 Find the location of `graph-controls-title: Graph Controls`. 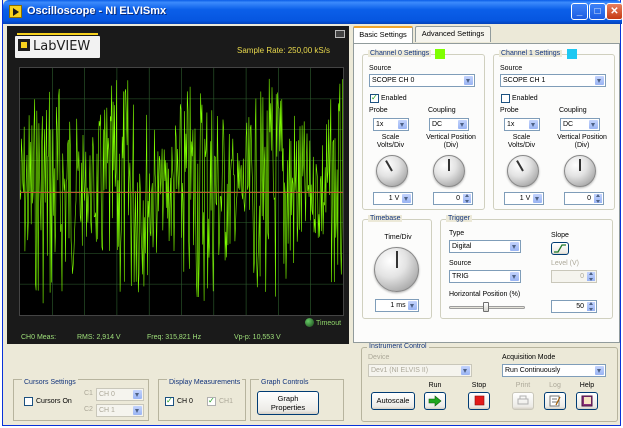

graph-controls-title: Graph Controls is located at coordinates (285, 382).